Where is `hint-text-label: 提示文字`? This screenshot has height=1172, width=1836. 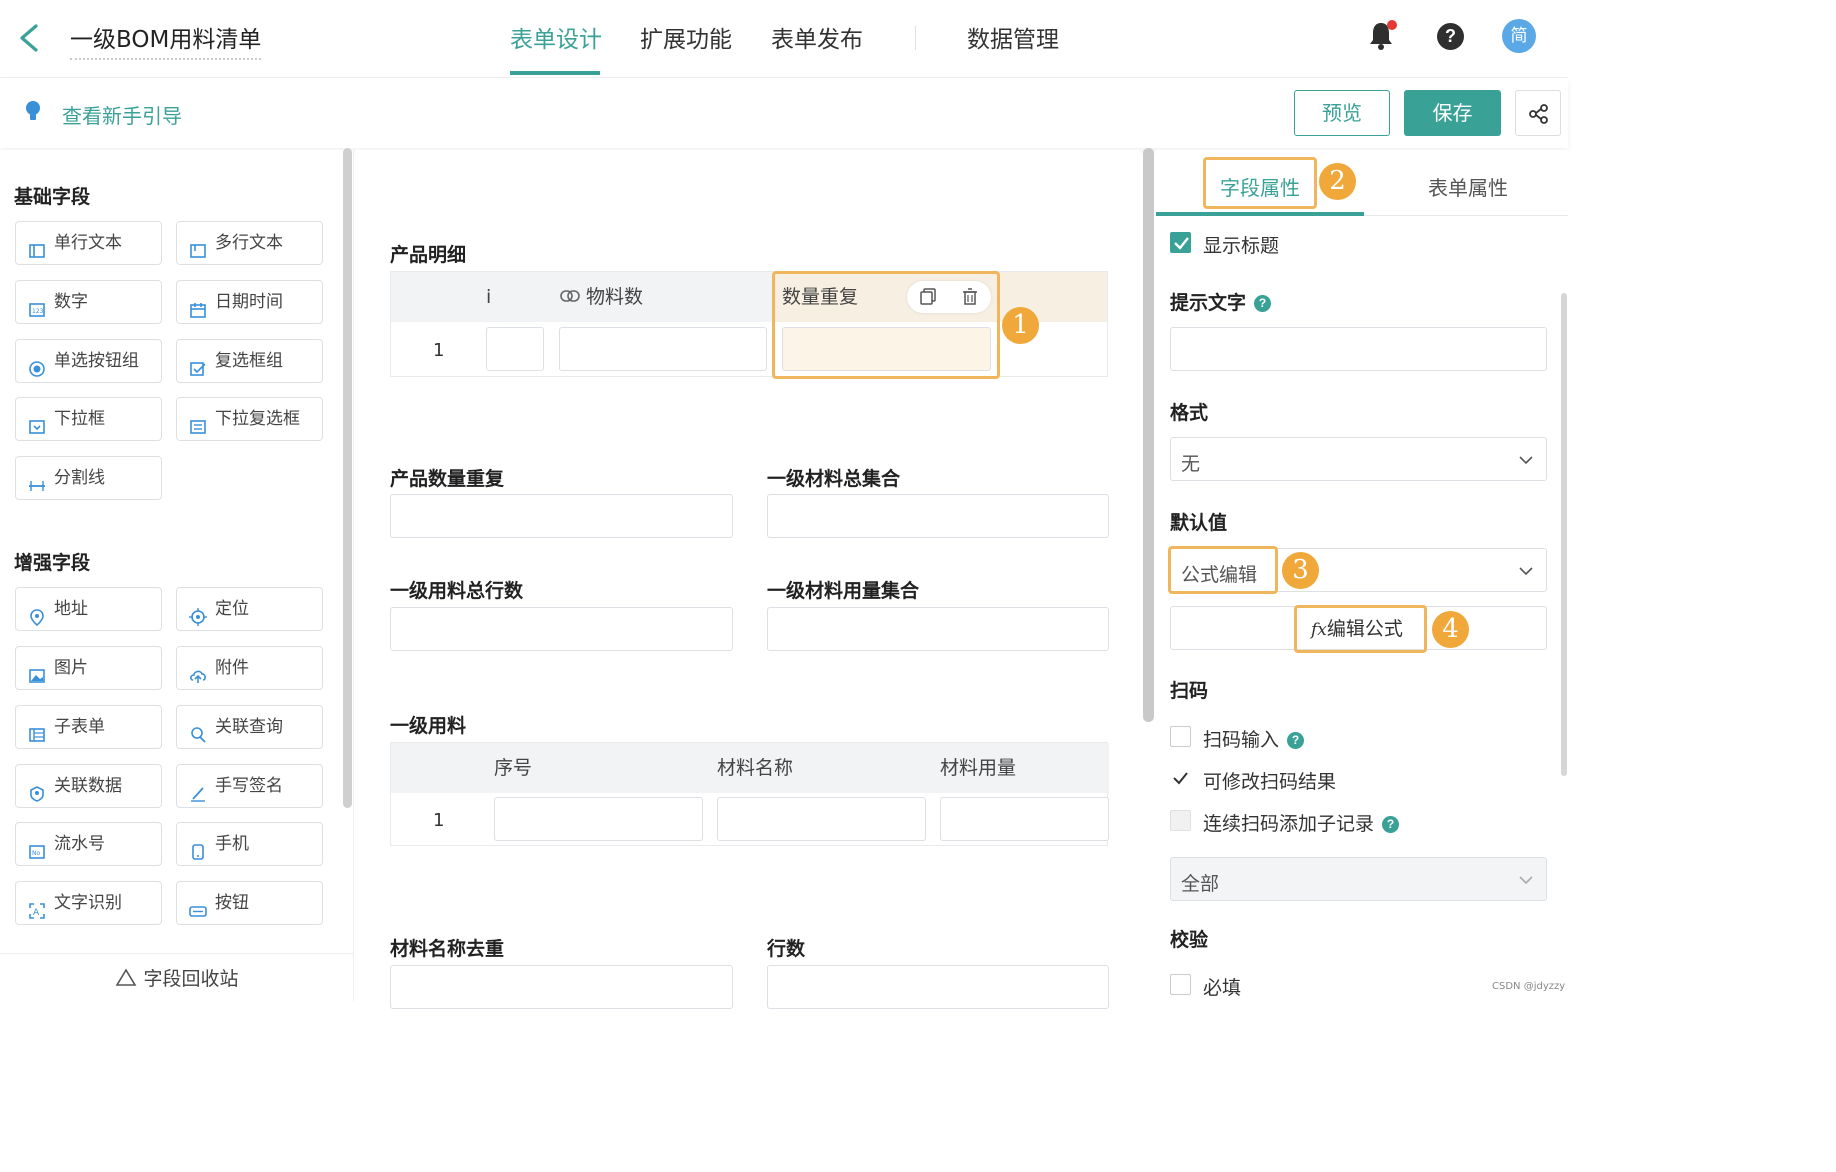 hint-text-label: 提示文字 is located at coordinates (1208, 303).